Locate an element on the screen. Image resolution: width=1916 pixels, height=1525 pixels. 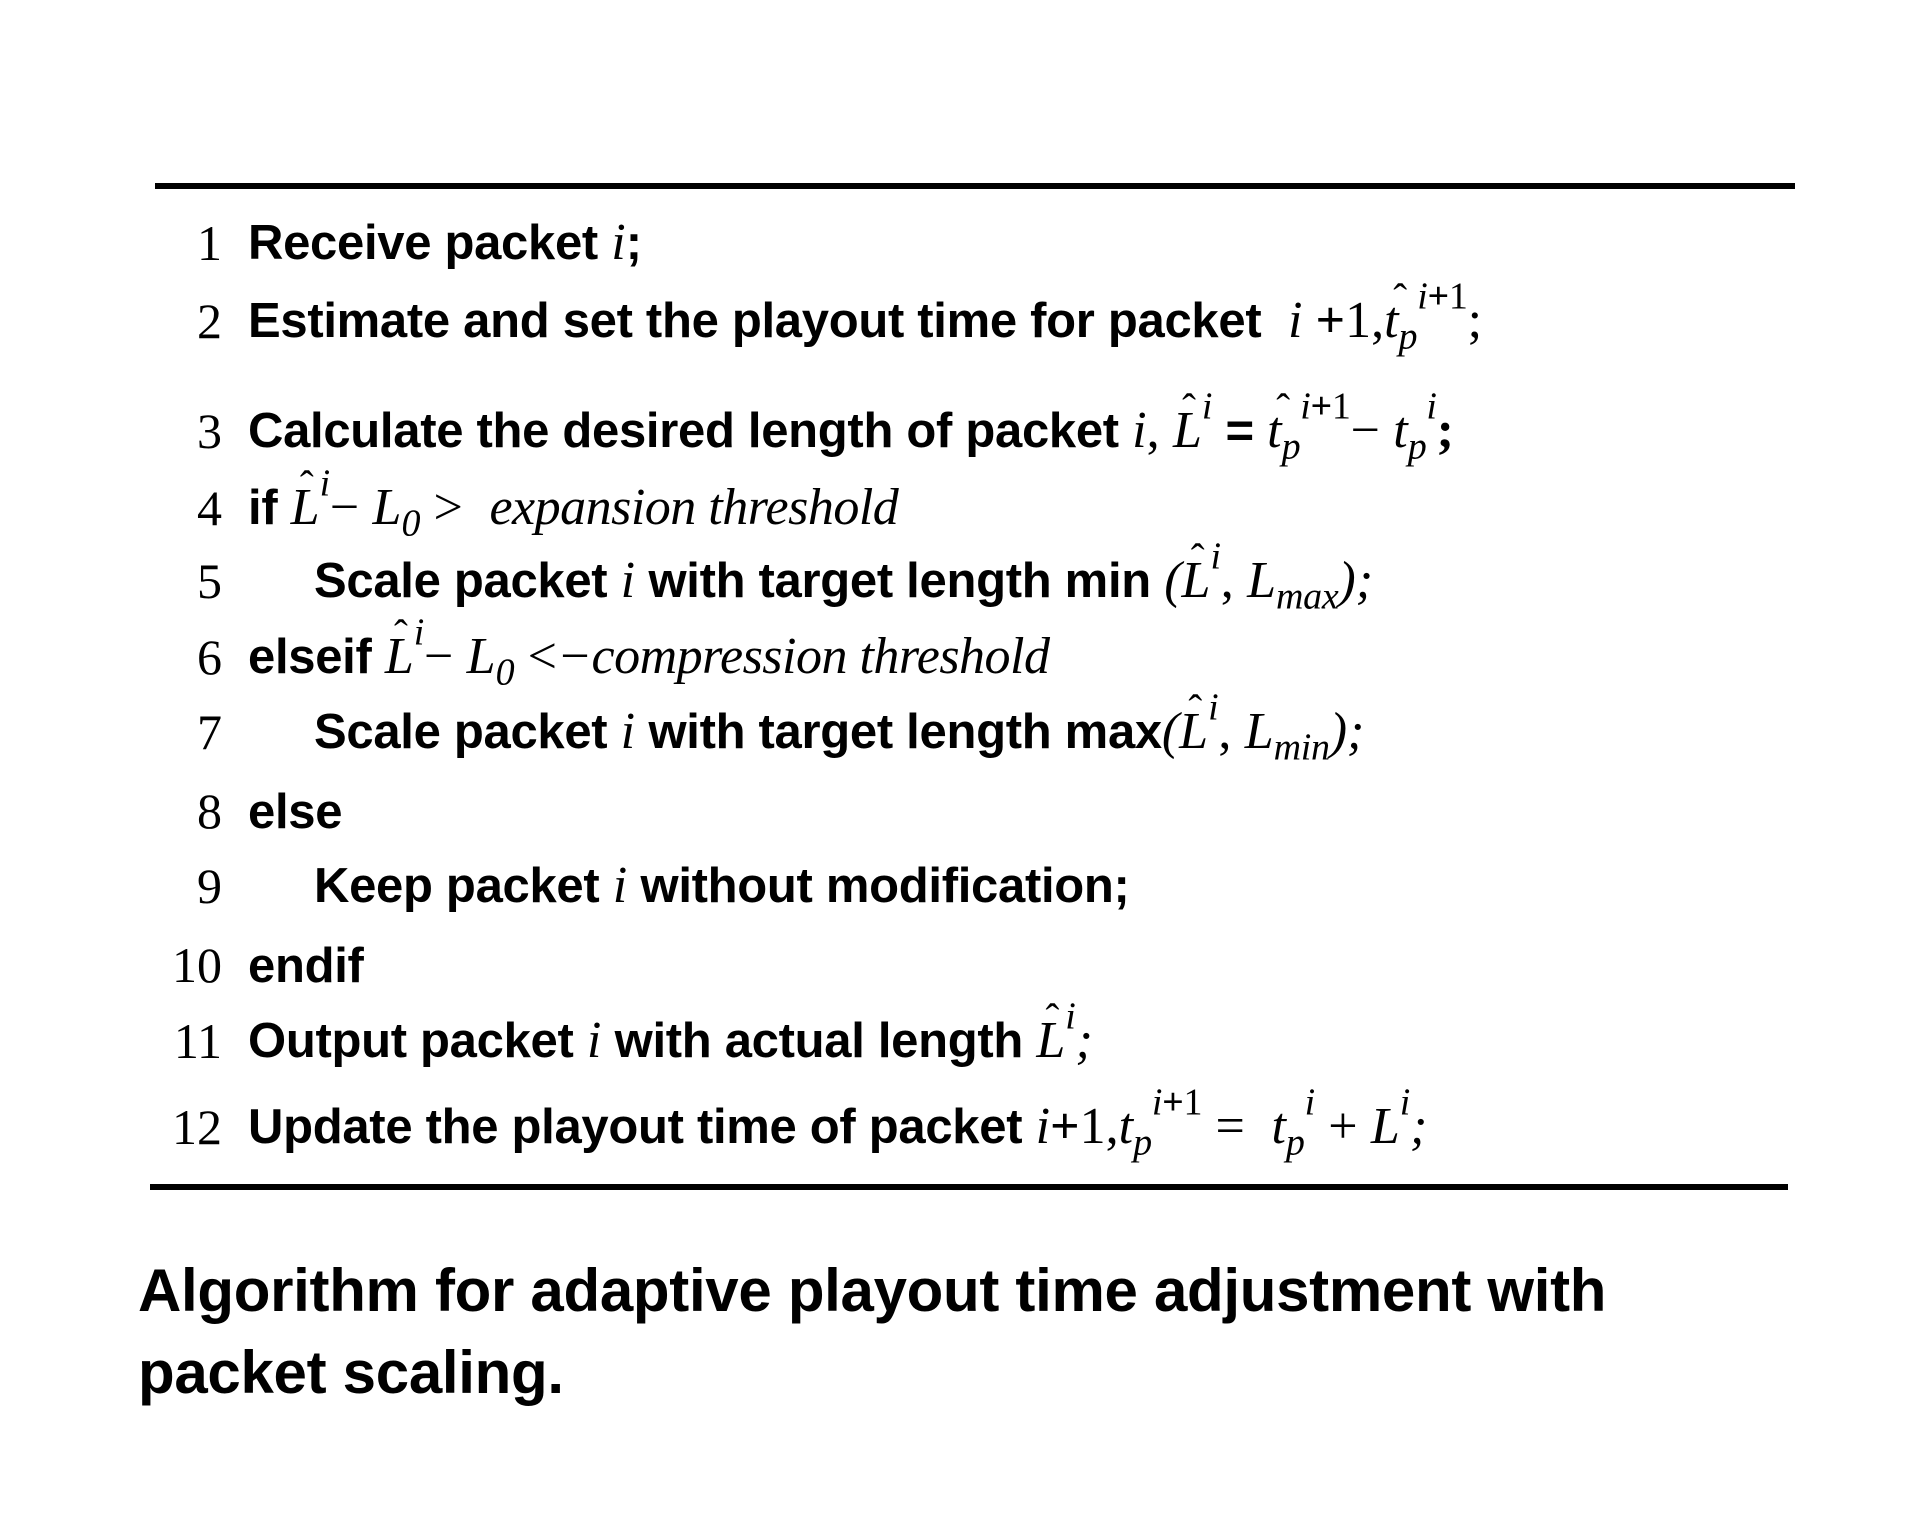
bottom-rule is located at coordinates (969, 1187).